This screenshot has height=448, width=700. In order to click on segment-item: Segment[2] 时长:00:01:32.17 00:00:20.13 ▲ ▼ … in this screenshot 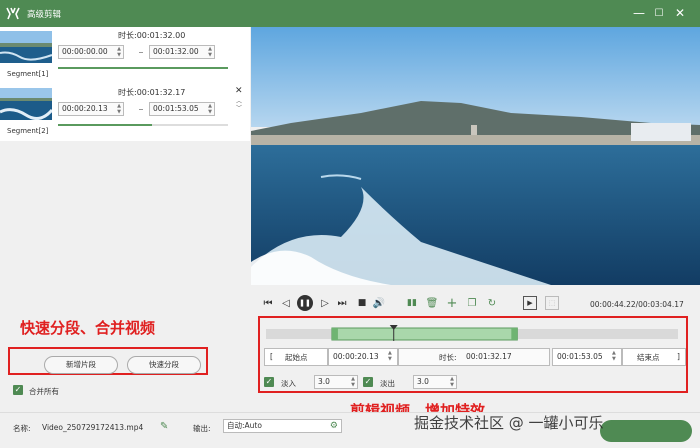, I will do `click(125, 112)`.